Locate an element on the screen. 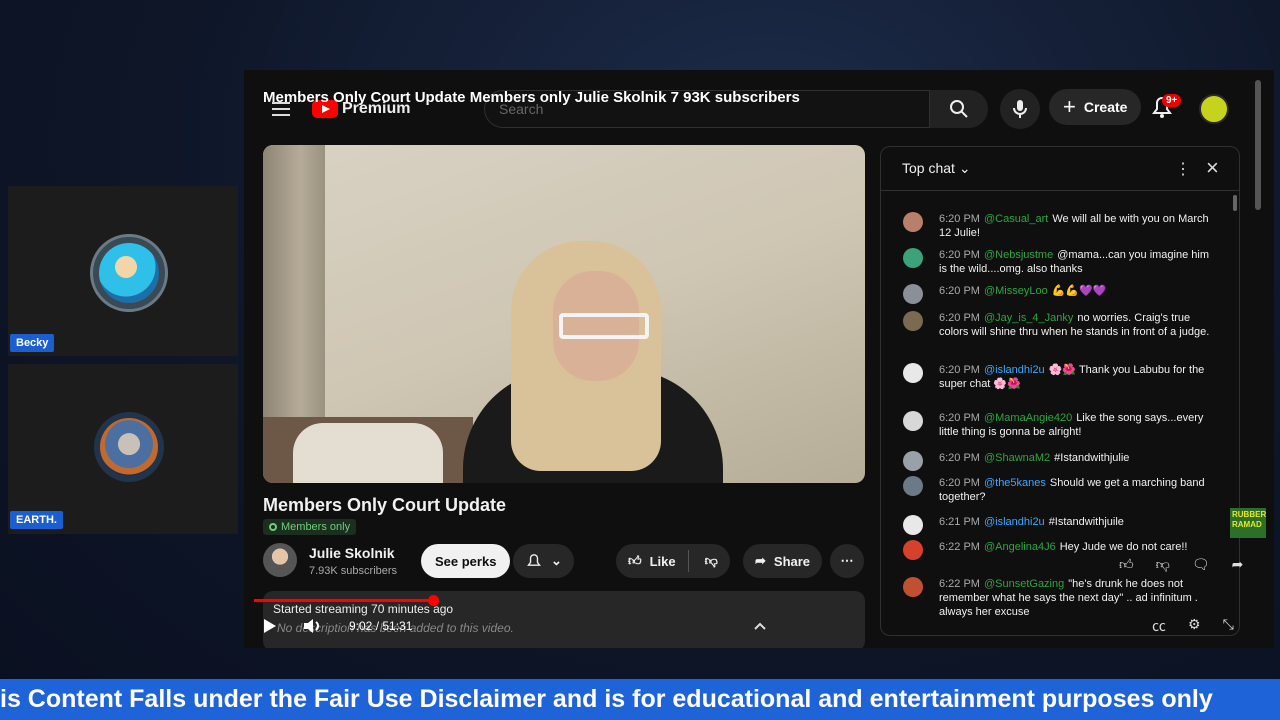  like-dislike-group: 👍︎ Like 👎︎ is located at coordinates (673, 561).